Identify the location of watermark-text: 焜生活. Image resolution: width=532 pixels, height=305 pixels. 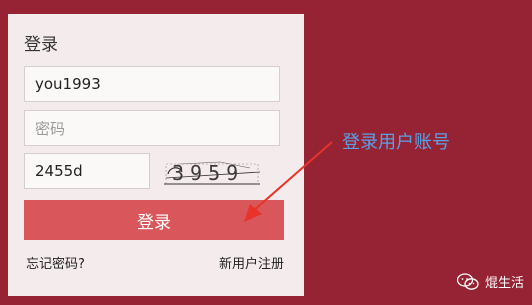
(504, 283).